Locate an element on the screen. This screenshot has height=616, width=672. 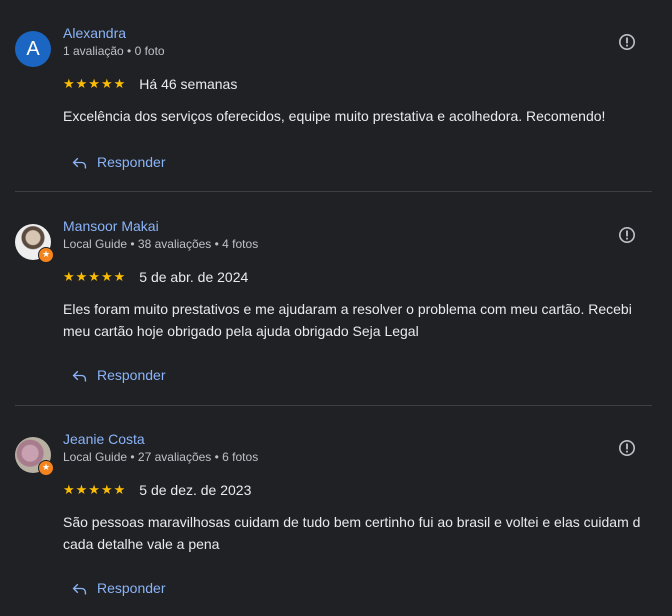
rating-row: ★★★★★ Há 46 semanas is located at coordinates (150, 84).